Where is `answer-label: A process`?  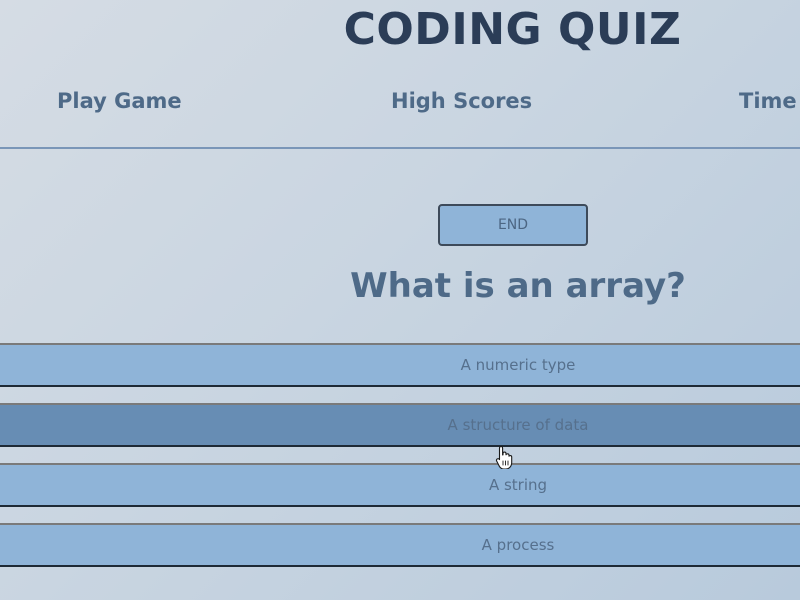
answer-label: A process is located at coordinates (518, 545).